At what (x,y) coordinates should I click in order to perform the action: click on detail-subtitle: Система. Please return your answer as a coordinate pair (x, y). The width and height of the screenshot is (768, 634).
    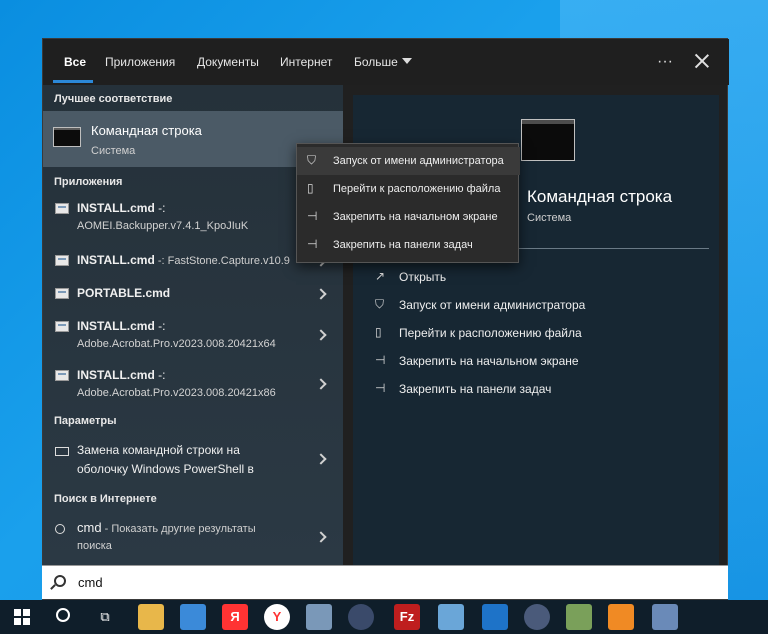
    Looking at the image, I should click on (549, 218).